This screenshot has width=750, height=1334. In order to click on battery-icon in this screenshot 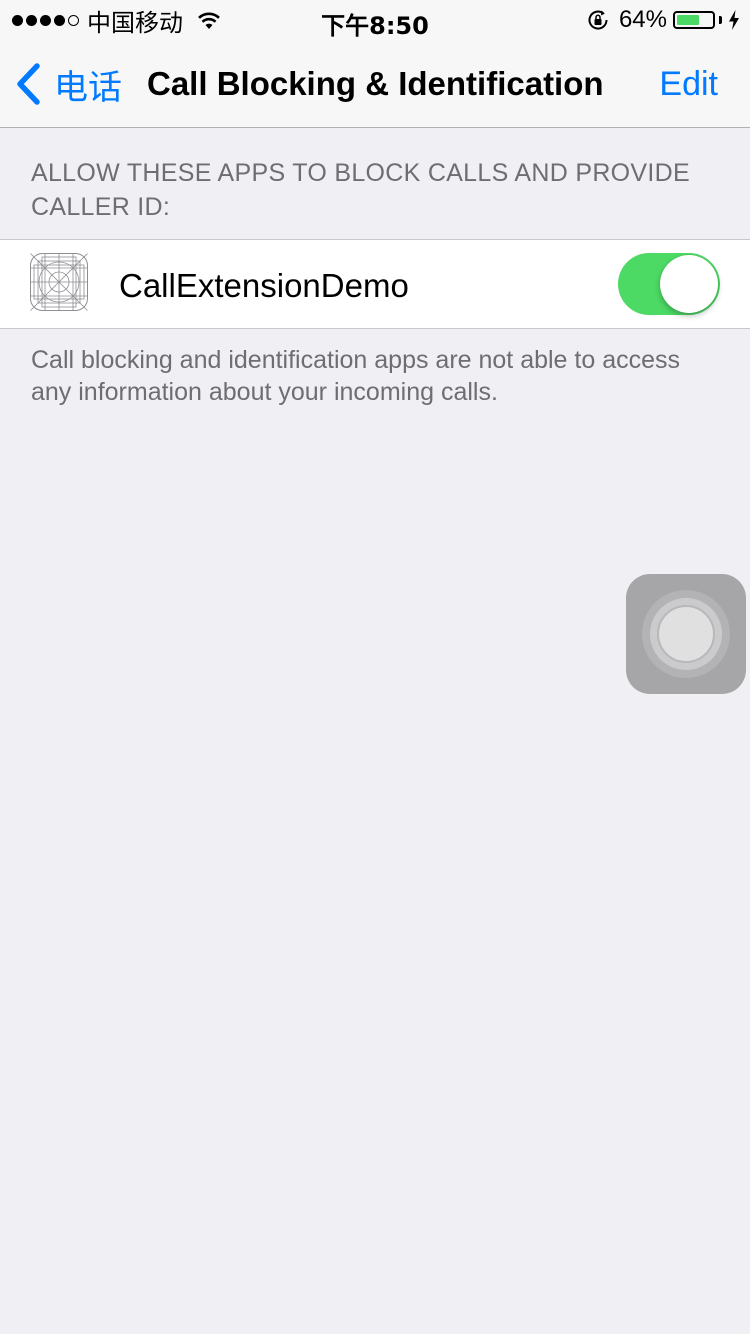, I will do `click(694, 20)`.